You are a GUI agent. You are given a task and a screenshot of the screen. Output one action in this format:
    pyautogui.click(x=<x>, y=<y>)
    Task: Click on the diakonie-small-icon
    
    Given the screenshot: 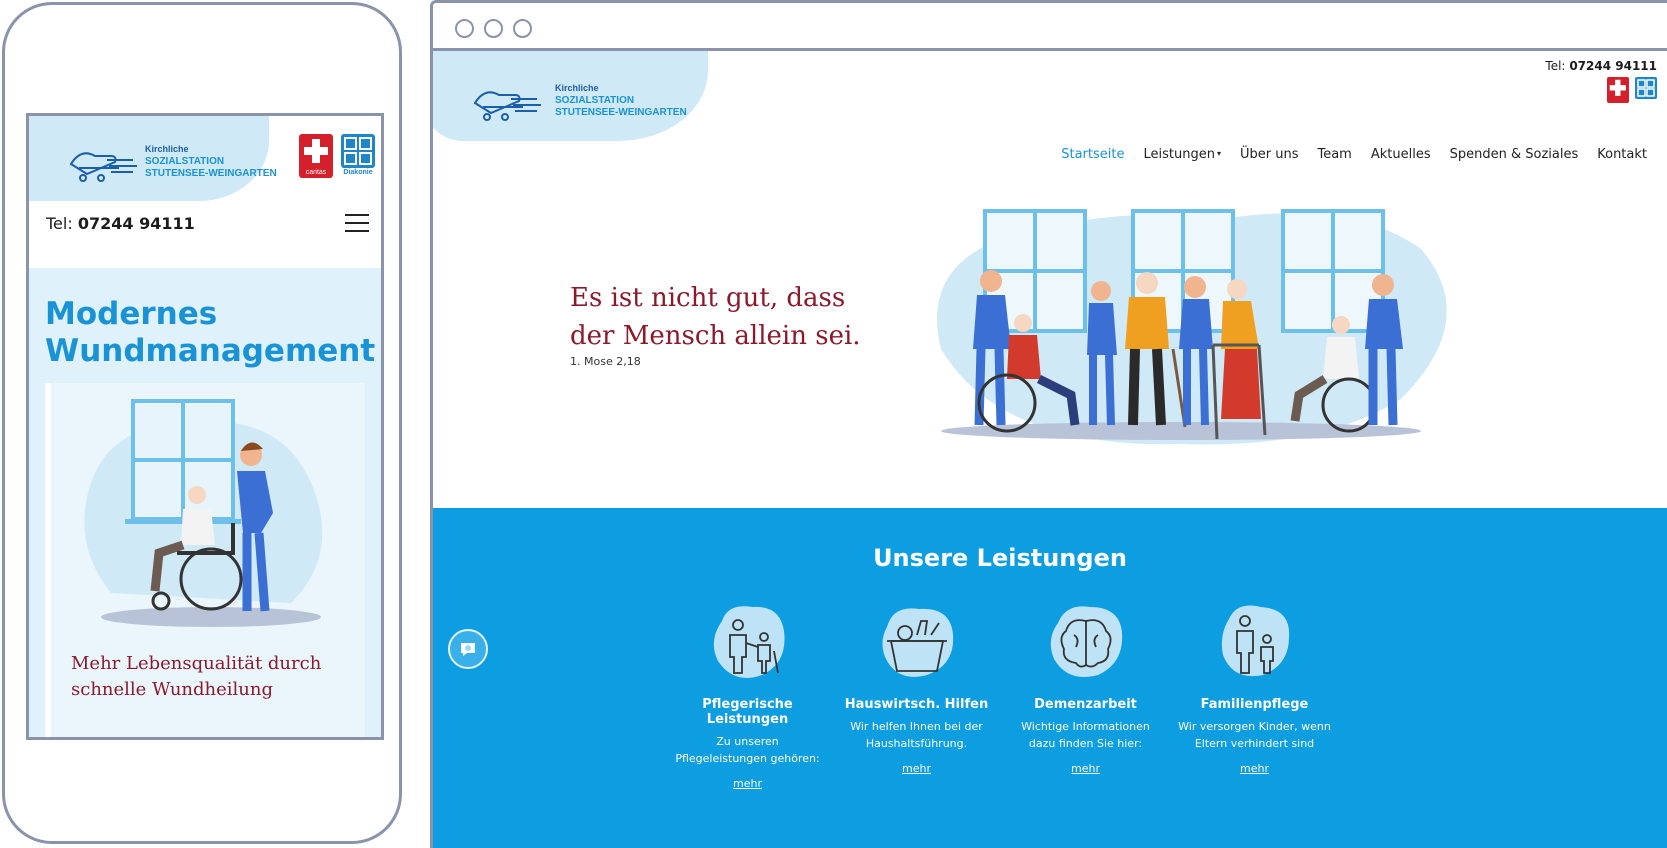 What is the action you would take?
    pyautogui.click(x=1646, y=90)
    